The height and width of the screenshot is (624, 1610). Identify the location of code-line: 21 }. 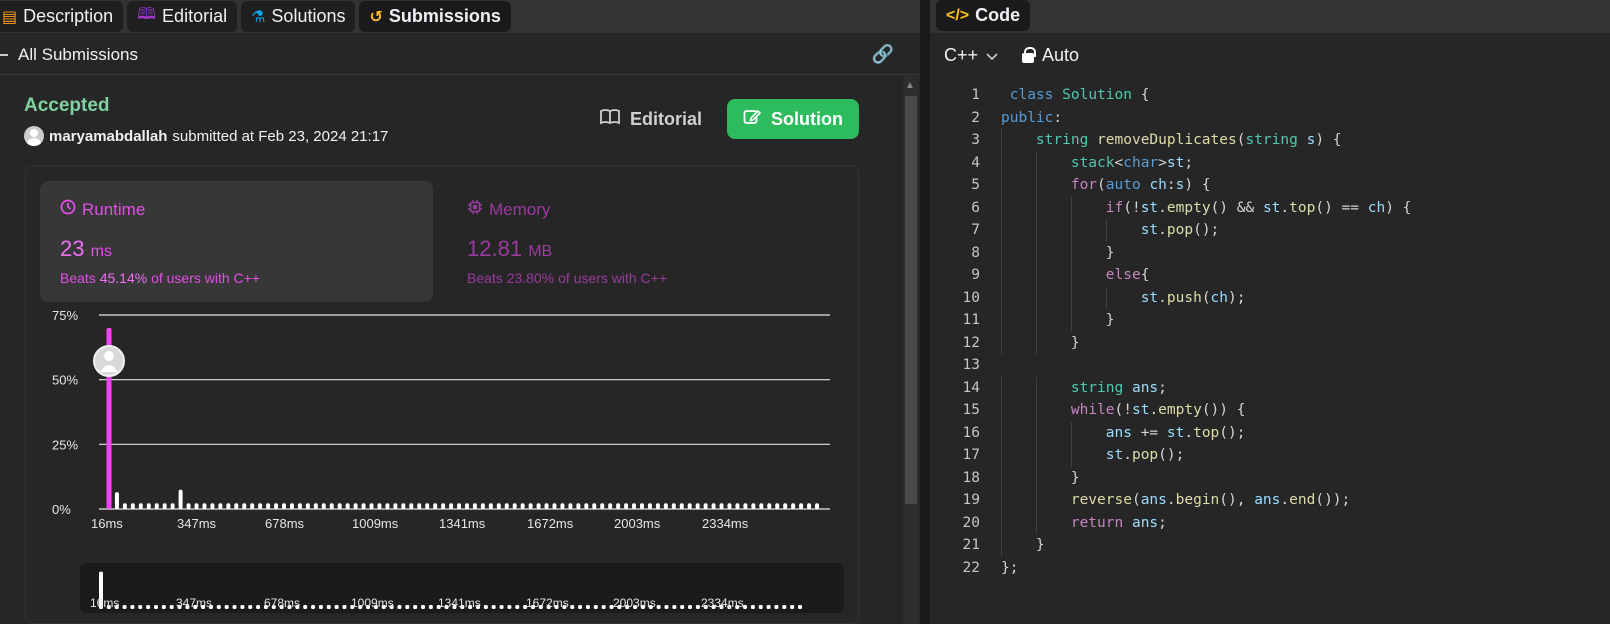
(1270, 545).